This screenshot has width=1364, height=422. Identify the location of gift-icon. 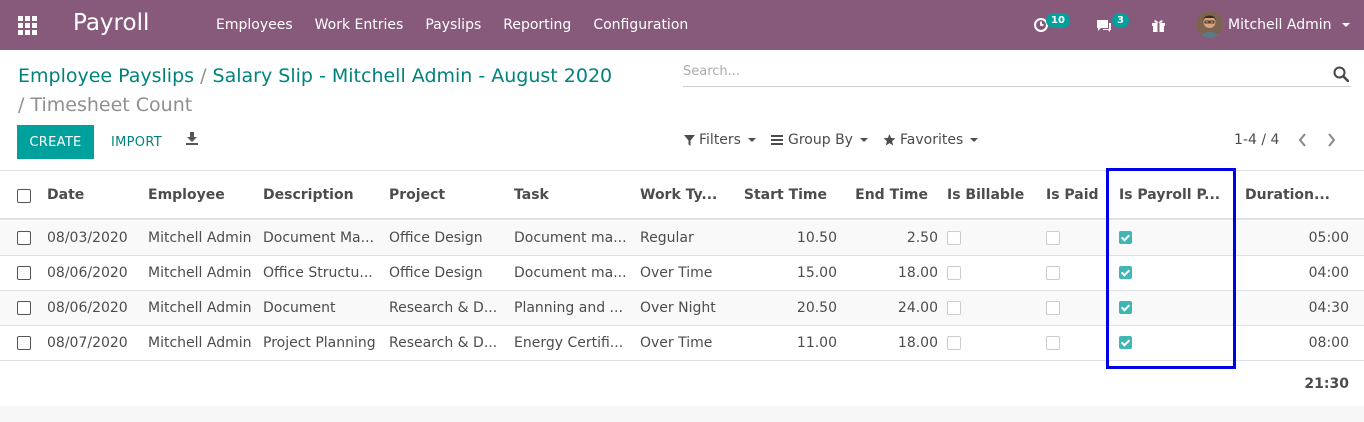
(1158, 25).